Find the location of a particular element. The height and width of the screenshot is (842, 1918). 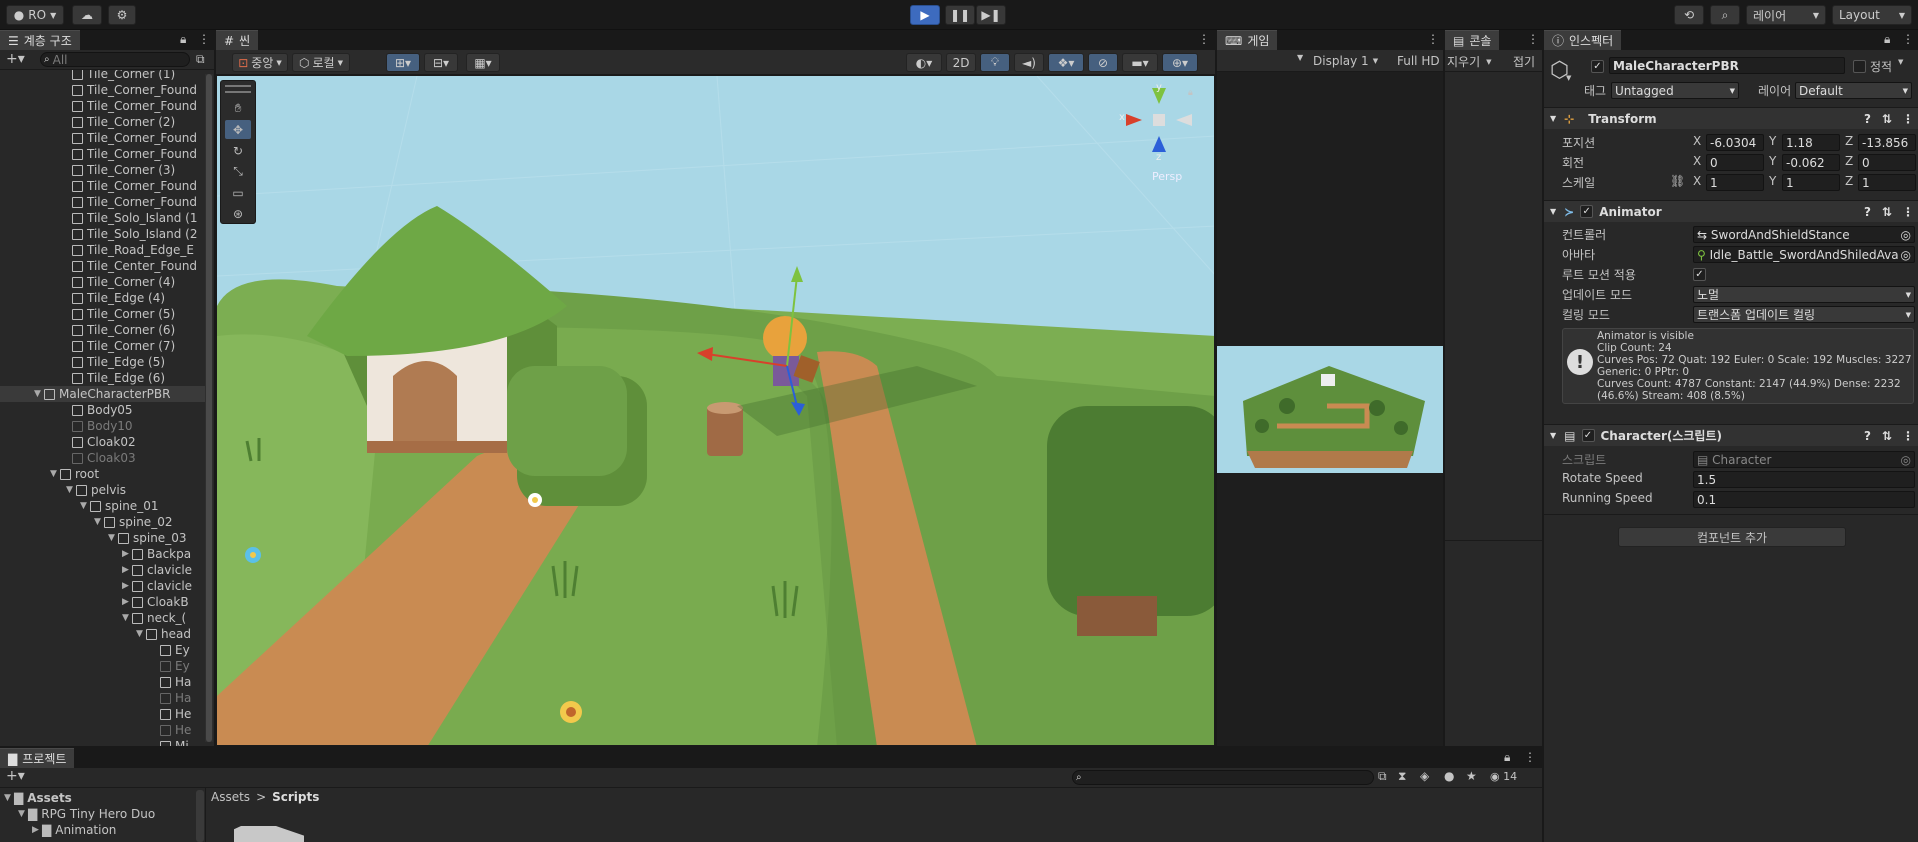

hierarchy-item: ▶ CloakB is located at coordinates (102, 602).